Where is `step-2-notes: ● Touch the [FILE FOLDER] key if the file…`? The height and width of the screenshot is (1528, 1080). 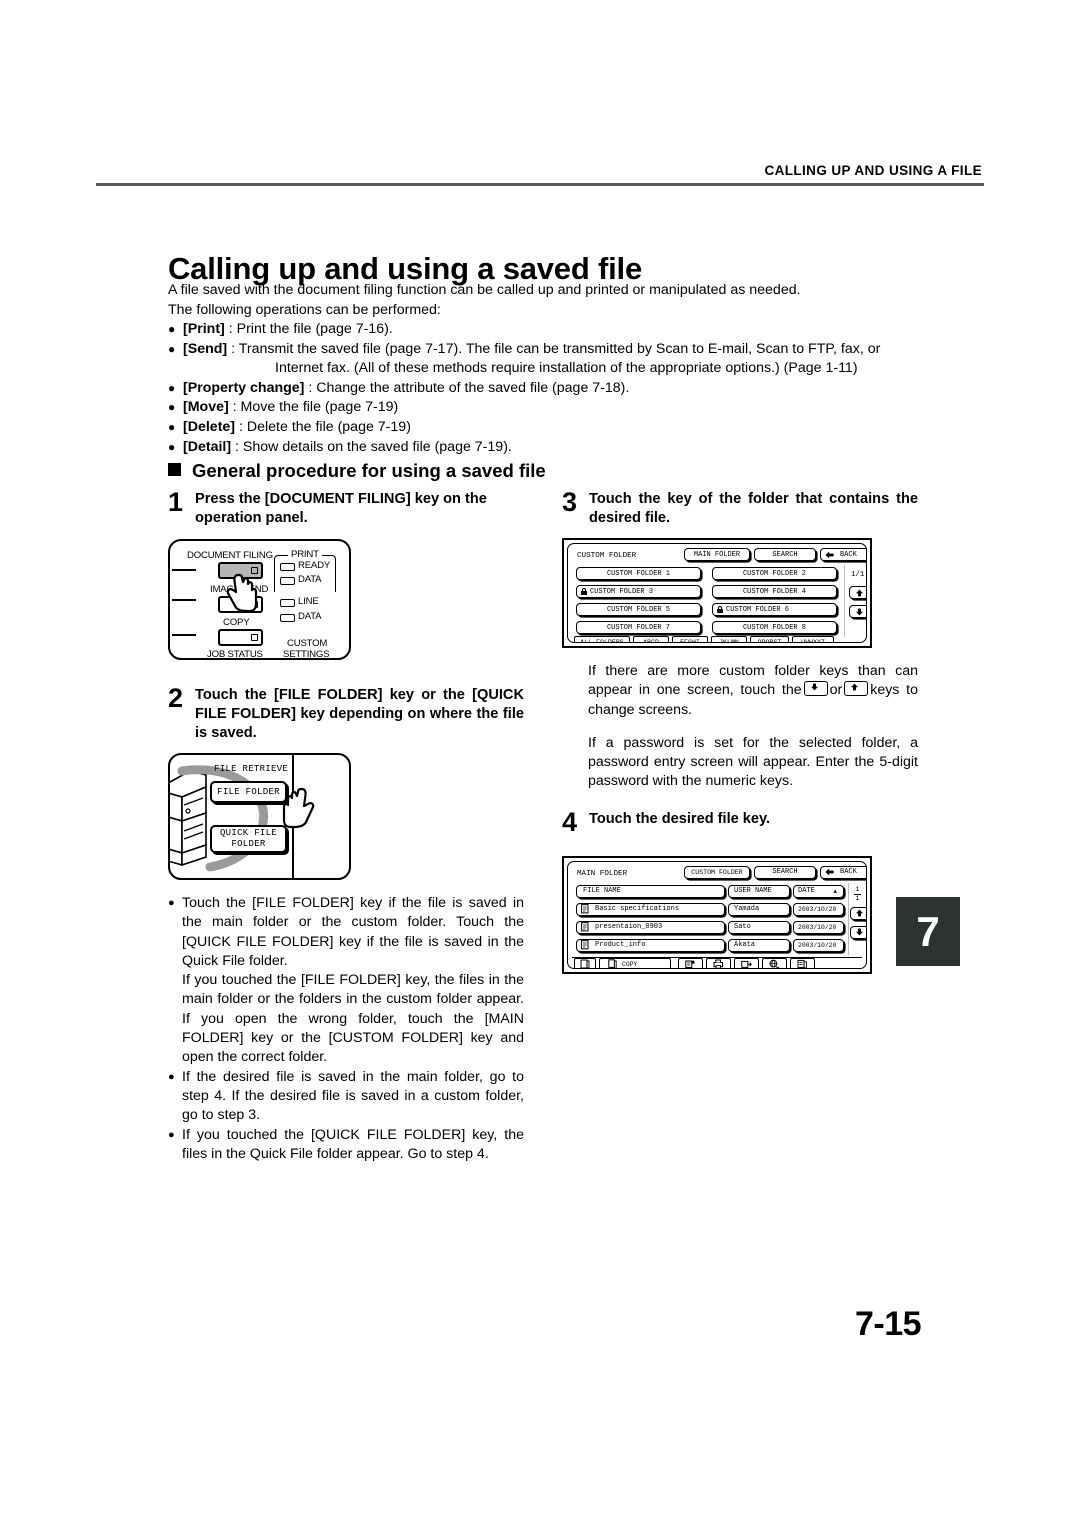
step-2-notes: ● Touch the [FILE FOLDER] key if the file… is located at coordinates (346, 1029).